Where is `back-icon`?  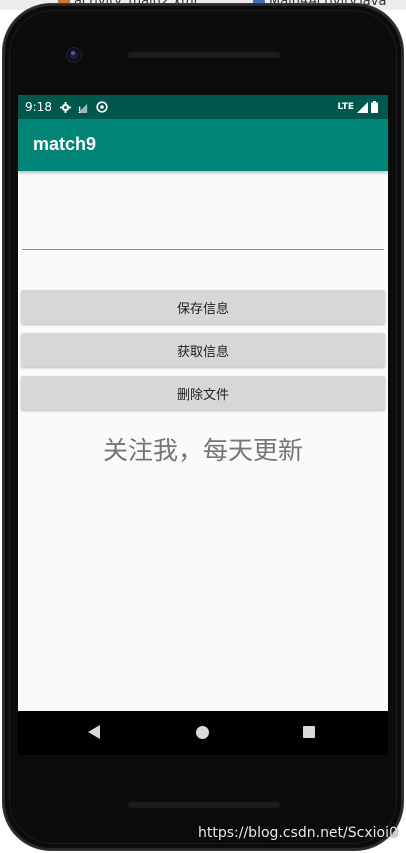
back-icon is located at coordinates (94, 732).